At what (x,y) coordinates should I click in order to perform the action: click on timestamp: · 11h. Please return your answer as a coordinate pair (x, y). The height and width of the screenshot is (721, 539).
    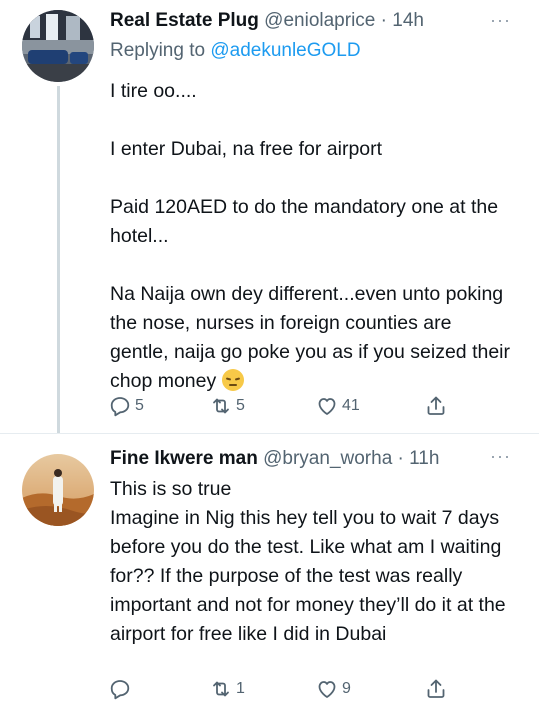
    Looking at the image, I should click on (419, 458).